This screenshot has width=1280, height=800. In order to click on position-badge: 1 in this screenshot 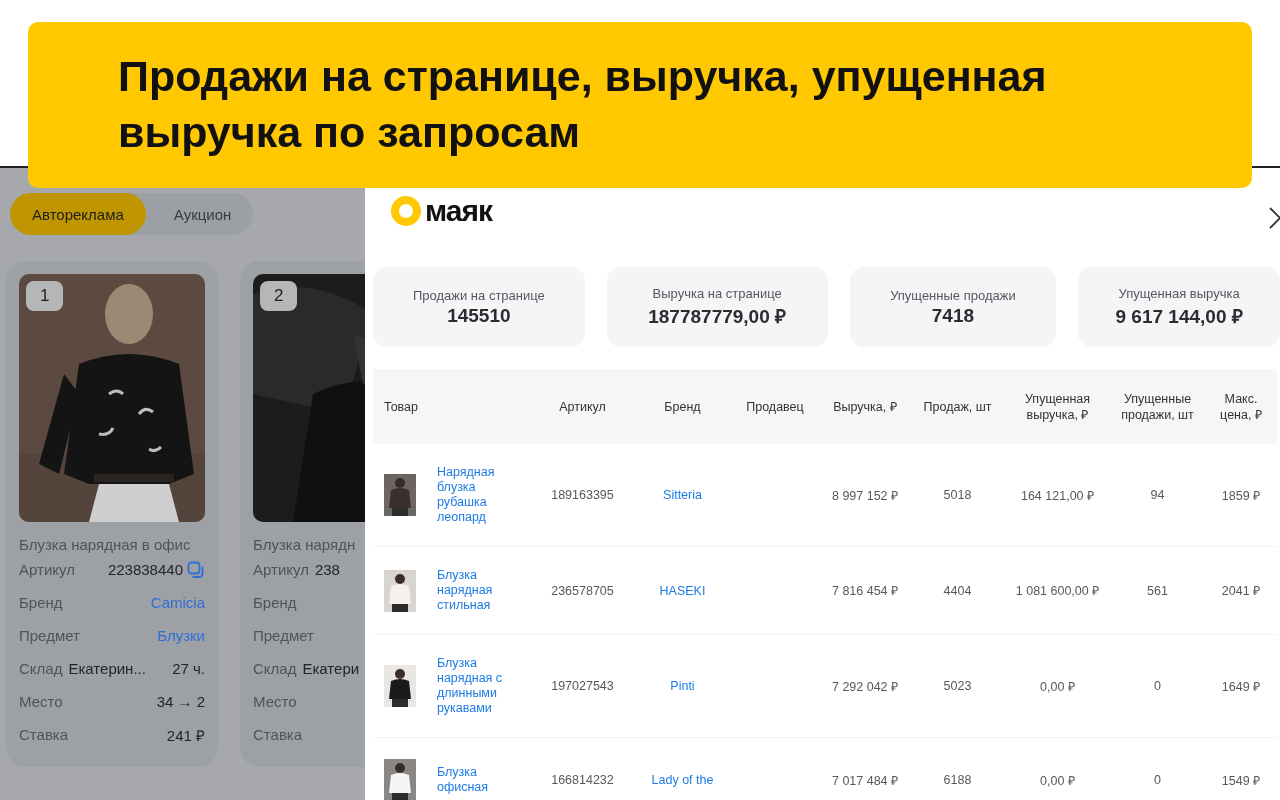, I will do `click(45, 296)`.